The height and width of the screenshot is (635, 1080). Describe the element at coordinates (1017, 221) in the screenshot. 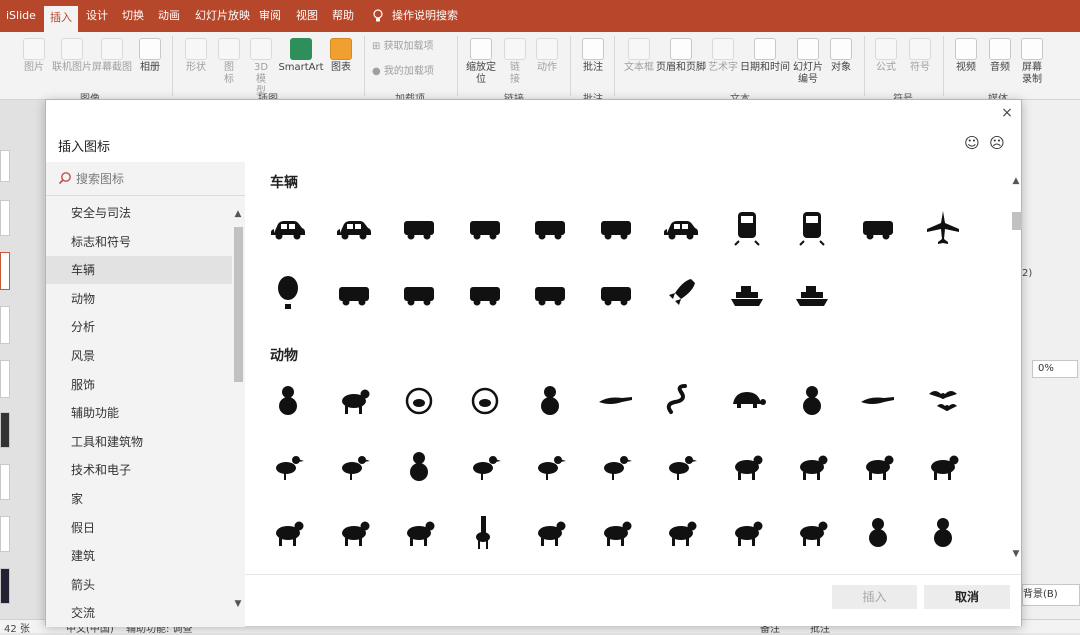

I see `gallery-scrollbar-thumb` at that location.